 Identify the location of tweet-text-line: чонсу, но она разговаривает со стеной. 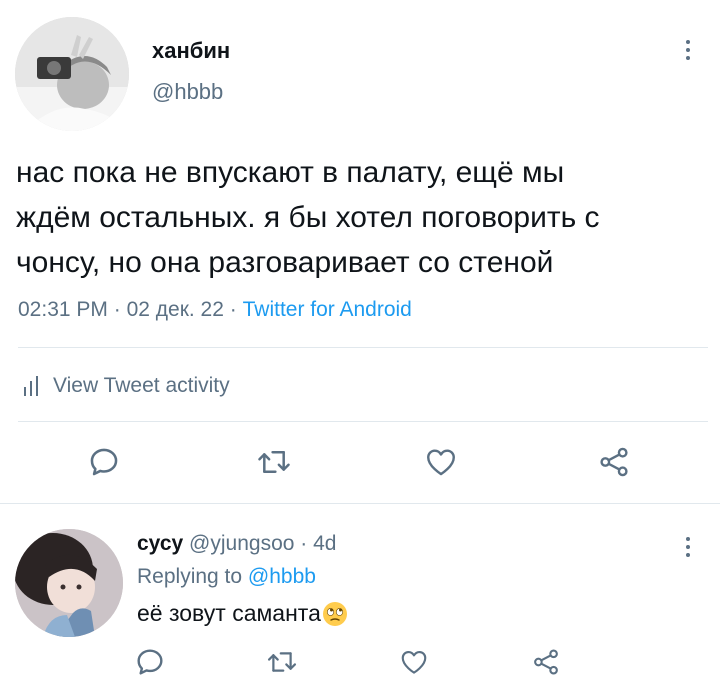
(285, 262).